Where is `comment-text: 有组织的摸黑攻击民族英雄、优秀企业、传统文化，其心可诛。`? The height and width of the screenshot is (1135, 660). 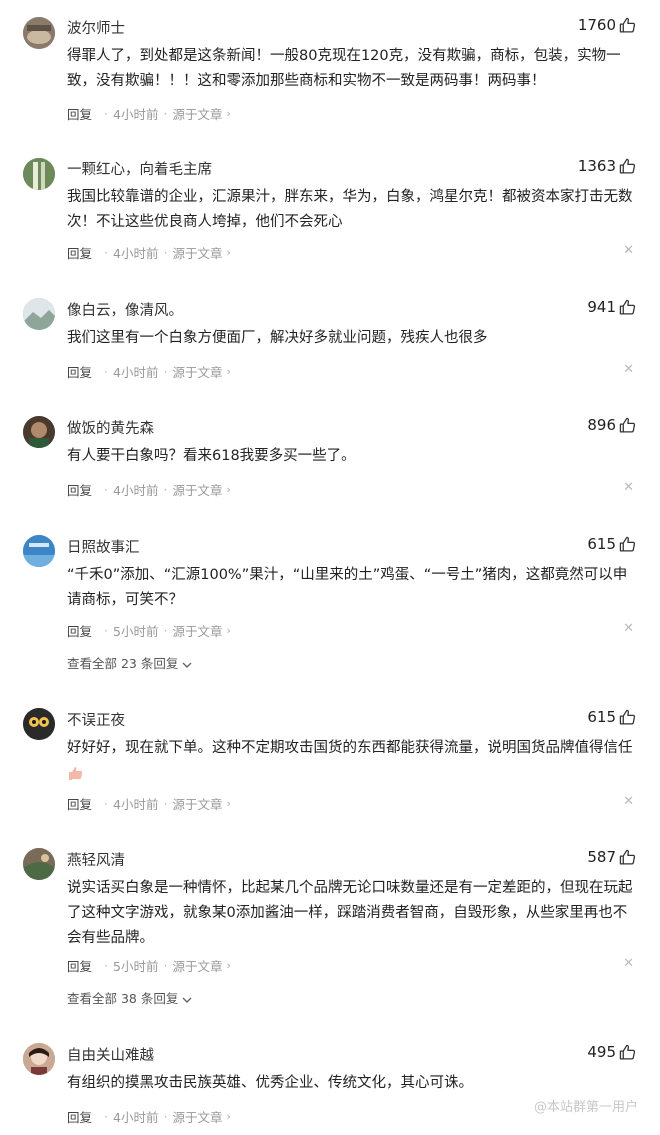
comment-text: 有组织的摸黑攻击民族英雄、优秀企业、传统文化，其心可诛。 is located at coordinates (270, 1083).